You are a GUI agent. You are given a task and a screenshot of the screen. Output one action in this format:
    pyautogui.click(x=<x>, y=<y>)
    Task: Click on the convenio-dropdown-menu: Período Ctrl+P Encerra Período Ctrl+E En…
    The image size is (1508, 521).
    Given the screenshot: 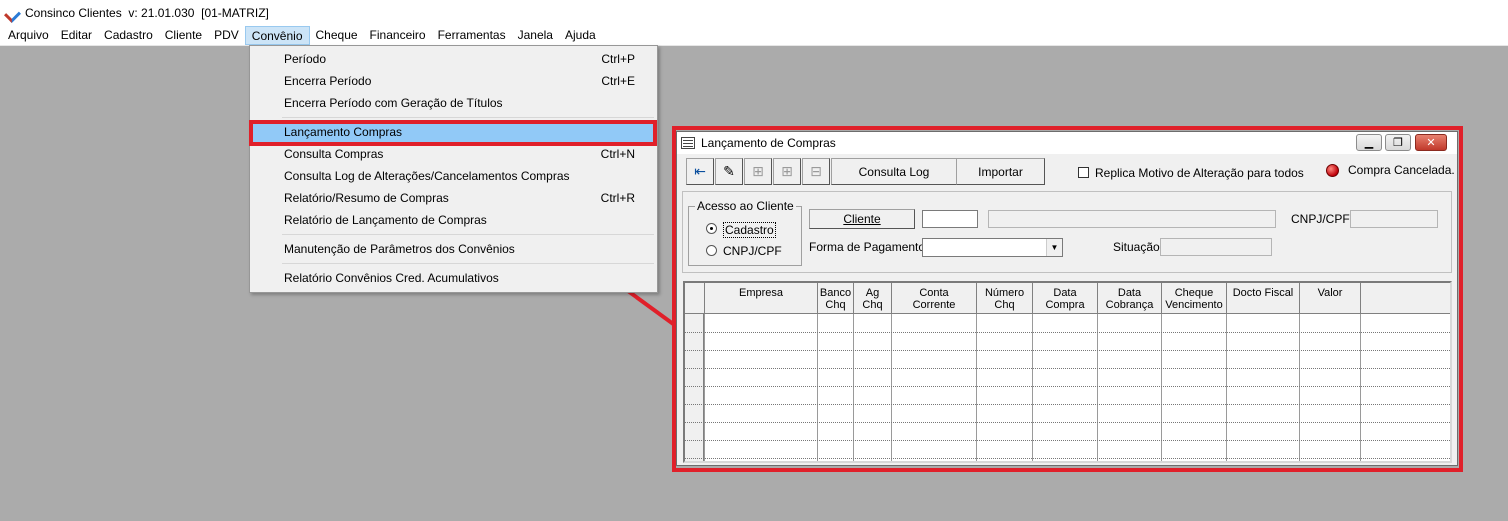 What is the action you would take?
    pyautogui.click(x=453, y=169)
    